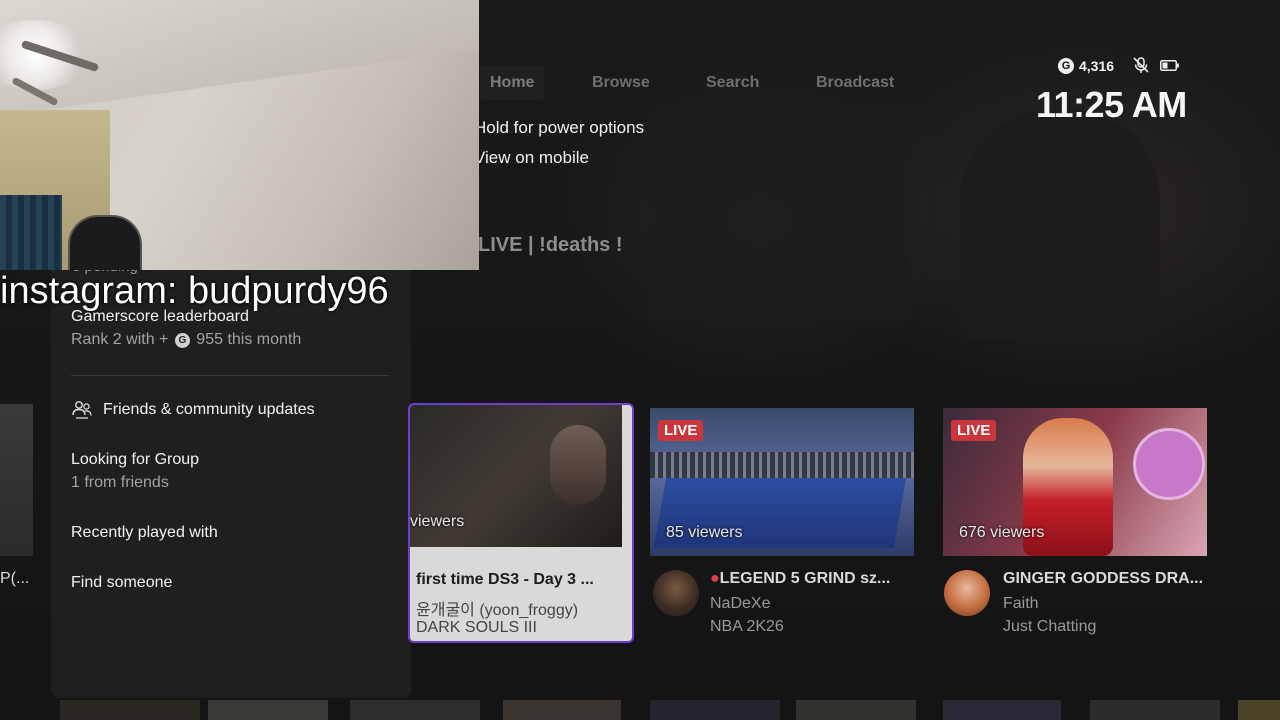  Describe the element at coordinates (144, 533) in the screenshot. I see `recently-played-with: Recently played with` at that location.